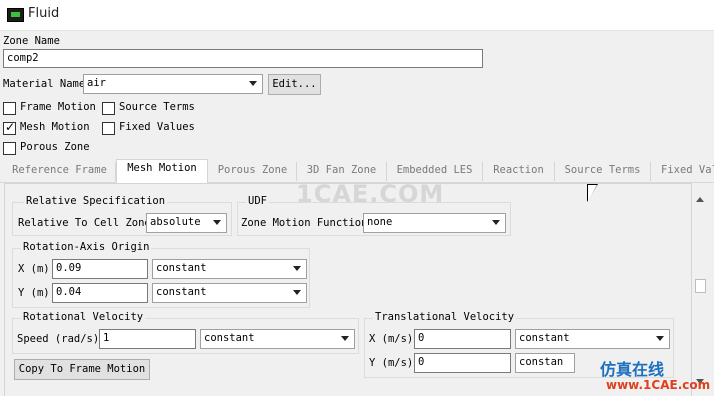 This screenshot has width=714, height=396. What do you see at coordinates (15, 15) in the screenshot?
I see `fluent-app-icon` at bounding box center [15, 15].